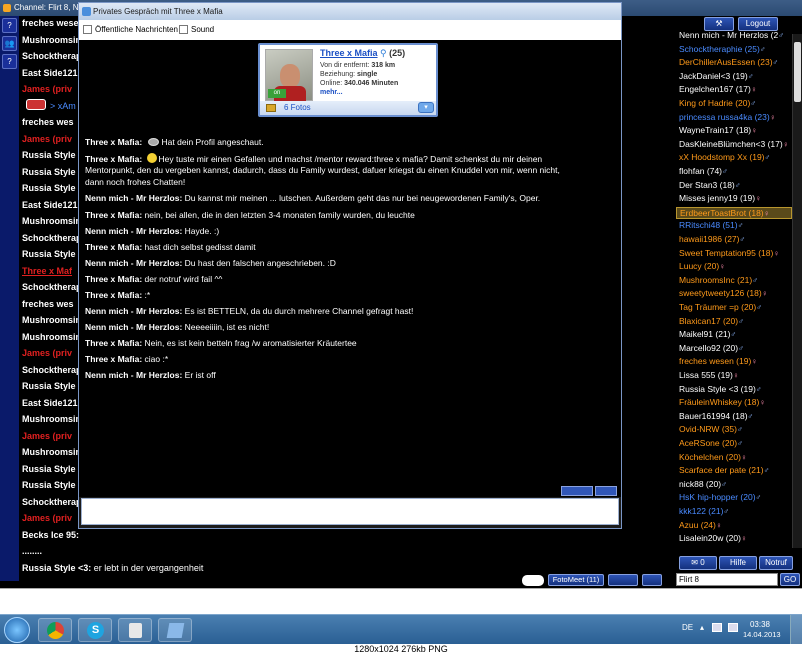 The image size is (802, 655). What do you see at coordinates (9, 61) in the screenshot?
I see `info-tool-icon: ?` at bounding box center [9, 61].